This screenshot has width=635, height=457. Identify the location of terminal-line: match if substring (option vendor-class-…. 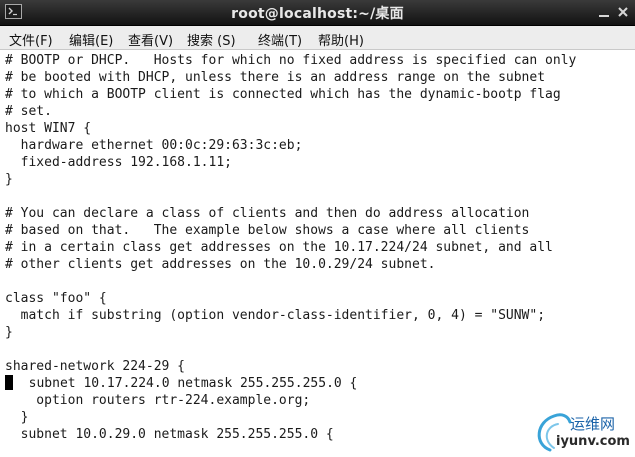
(275, 315).